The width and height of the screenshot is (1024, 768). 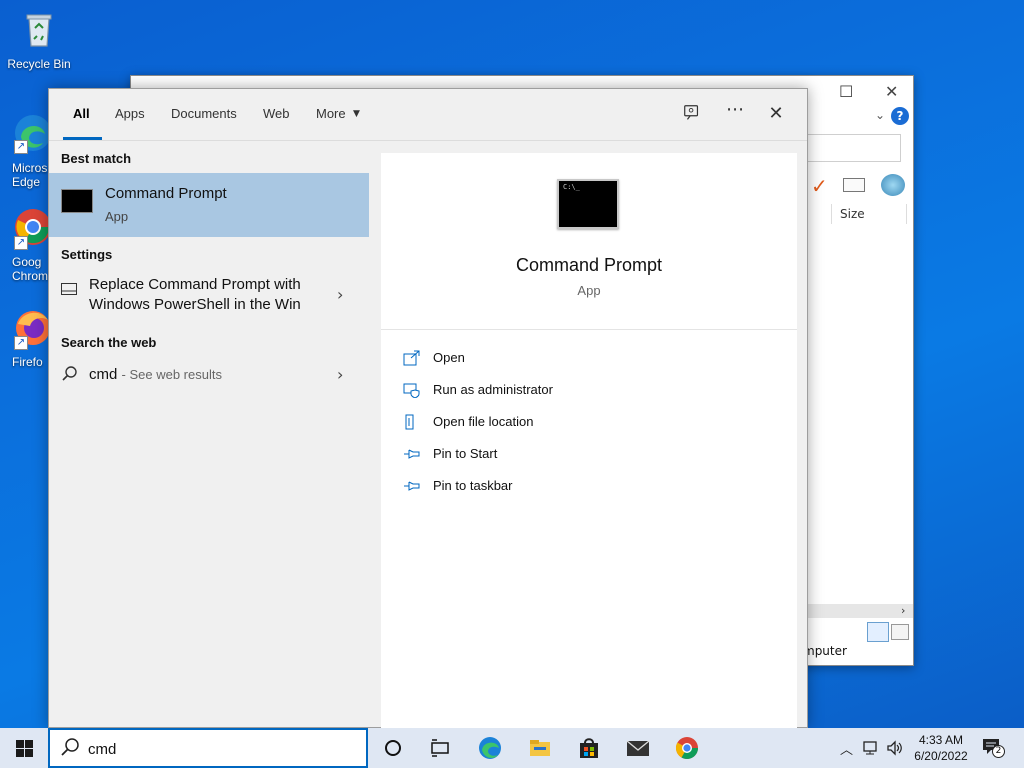 I want to click on search-tabs: All Apps Documents Web More ▼ ⋯ ✕, so click(x=428, y=115).